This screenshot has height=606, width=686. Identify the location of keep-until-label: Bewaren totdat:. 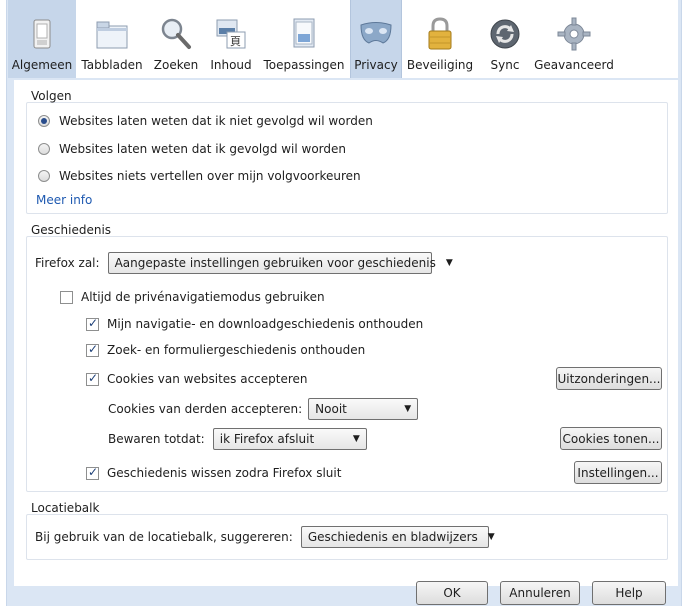
(156, 439).